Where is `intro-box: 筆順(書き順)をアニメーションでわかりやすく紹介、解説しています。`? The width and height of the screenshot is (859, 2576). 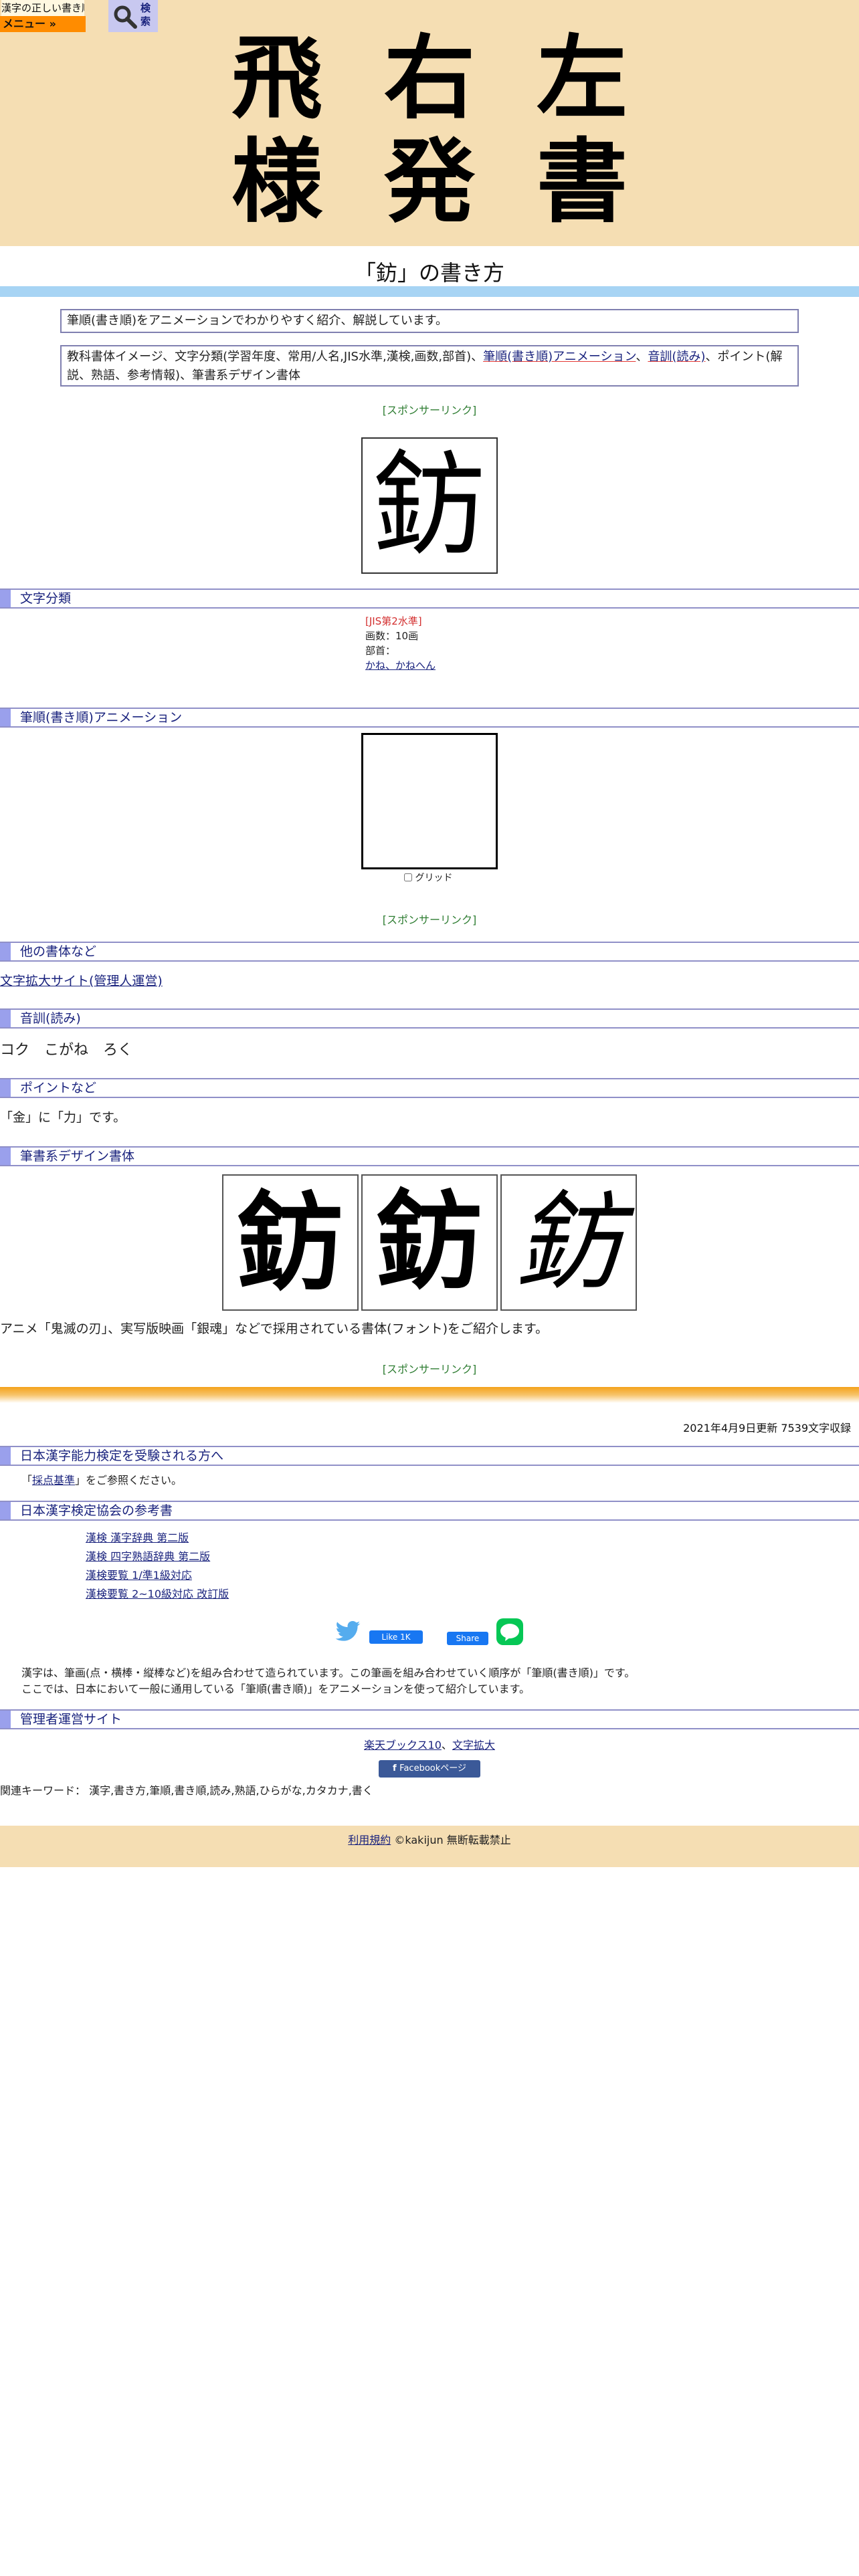 intro-box: 筆順(書き順)をアニメーションでわかりやすく紹介、解説しています。 is located at coordinates (429, 321).